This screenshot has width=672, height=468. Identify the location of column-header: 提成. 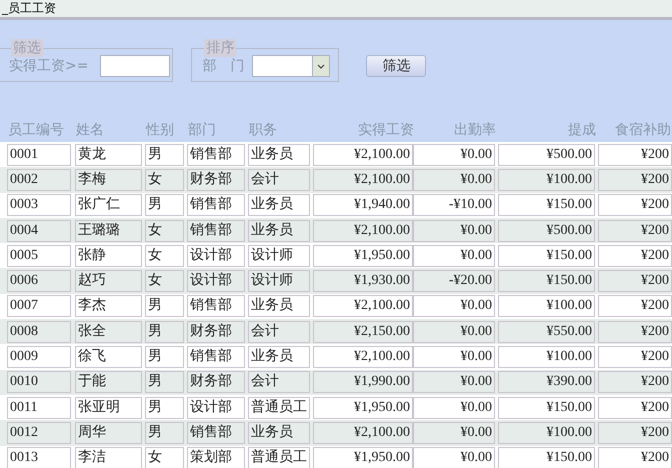
(581, 129).